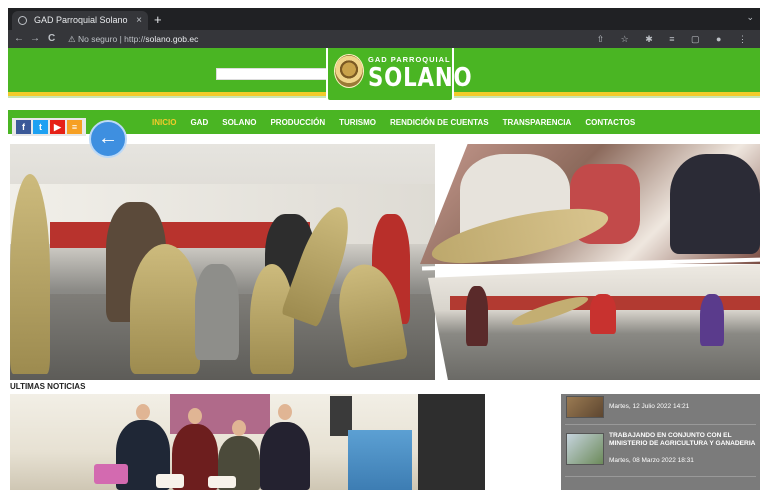 The height and width of the screenshot is (490, 764). Describe the element at coordinates (19, 39) in the screenshot. I see `back-icon: ←` at that location.